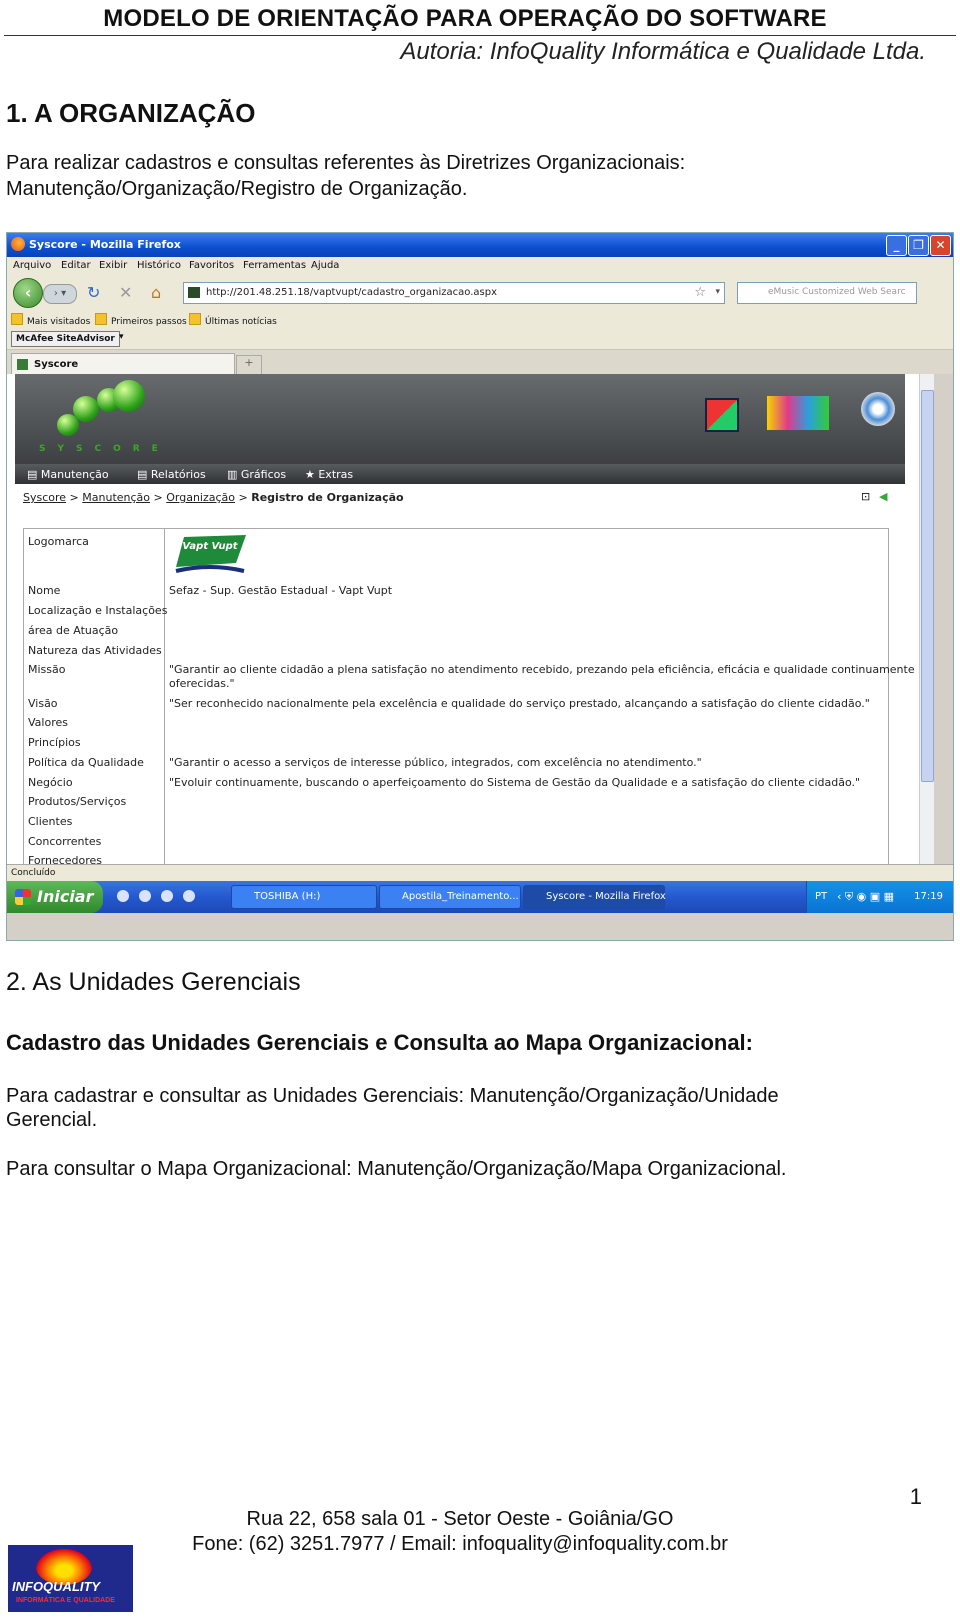  Describe the element at coordinates (125, 292) in the screenshot. I see `stop-icon: ✕` at that location.